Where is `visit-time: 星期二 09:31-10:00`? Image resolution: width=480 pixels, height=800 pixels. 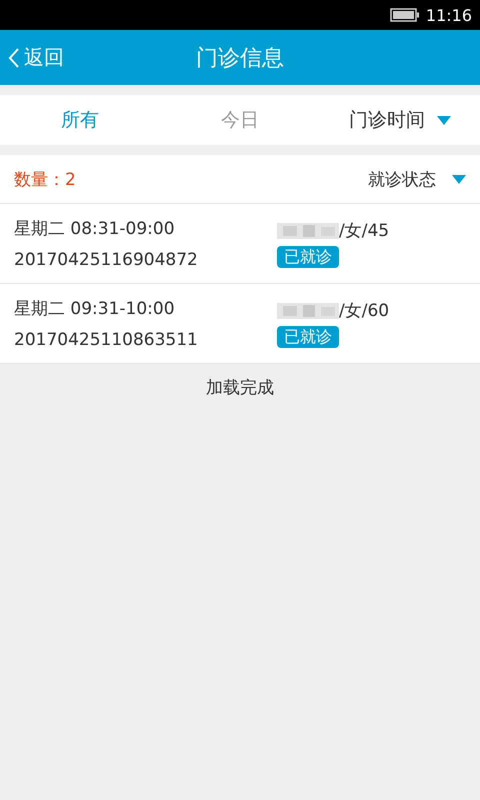 visit-time: 星期二 09:31-10:00 is located at coordinates (95, 309).